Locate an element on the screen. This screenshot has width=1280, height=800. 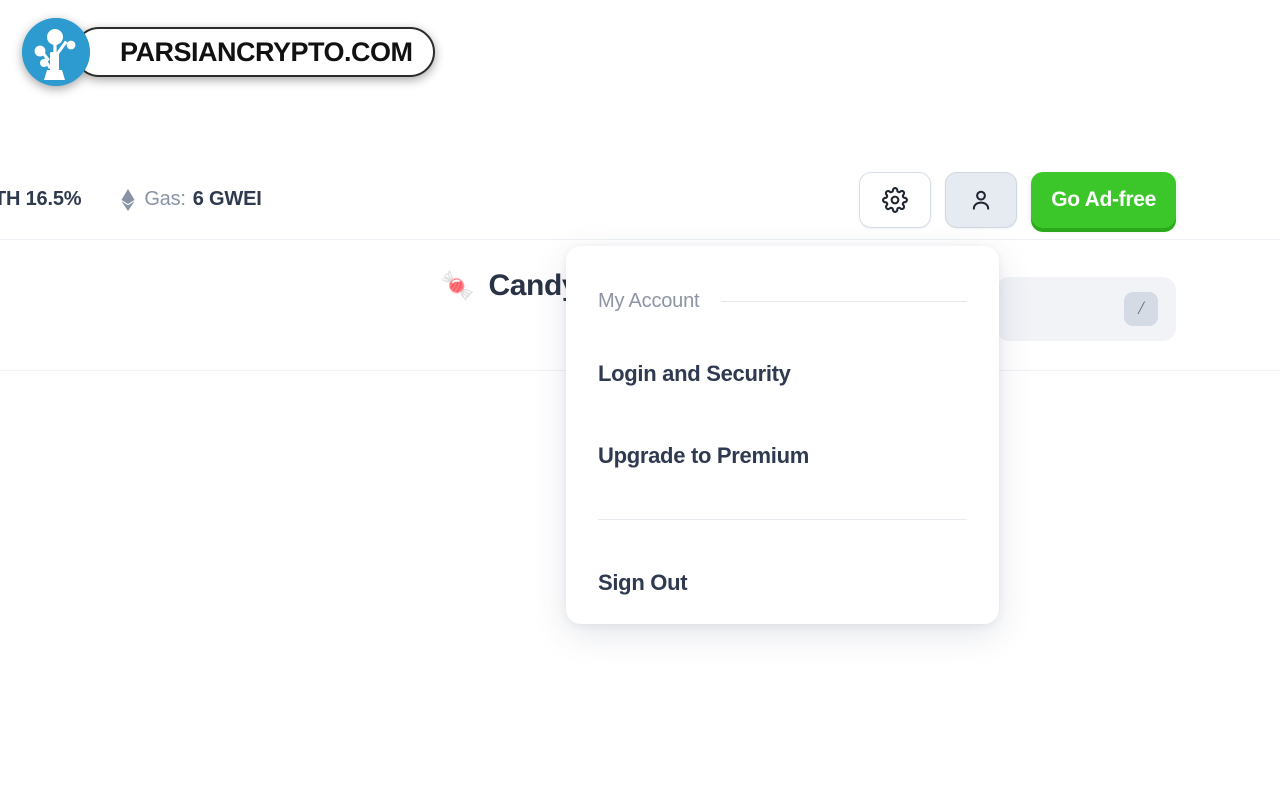
menu-item-sign-out: Sign Out is located at coordinates (782, 583).